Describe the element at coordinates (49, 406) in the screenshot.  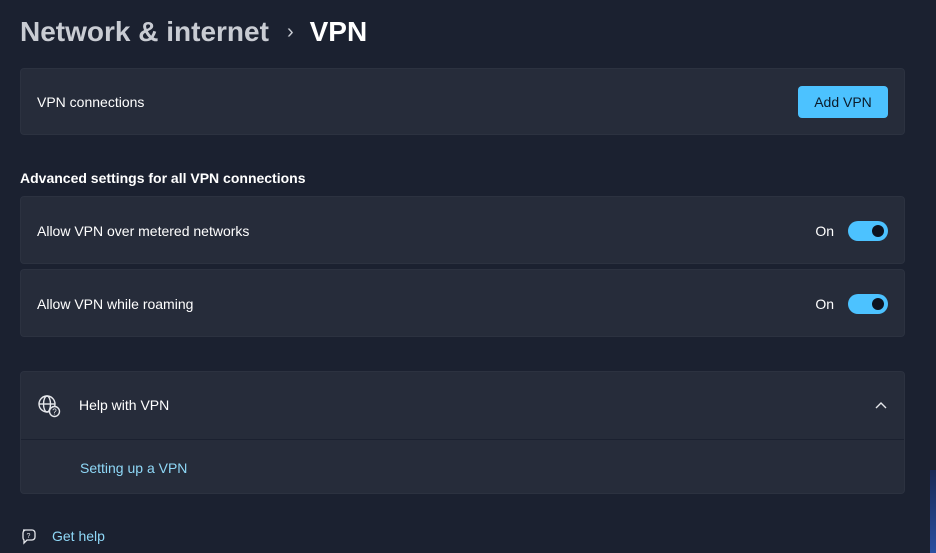
I see `globe-help-icon: ?` at that location.